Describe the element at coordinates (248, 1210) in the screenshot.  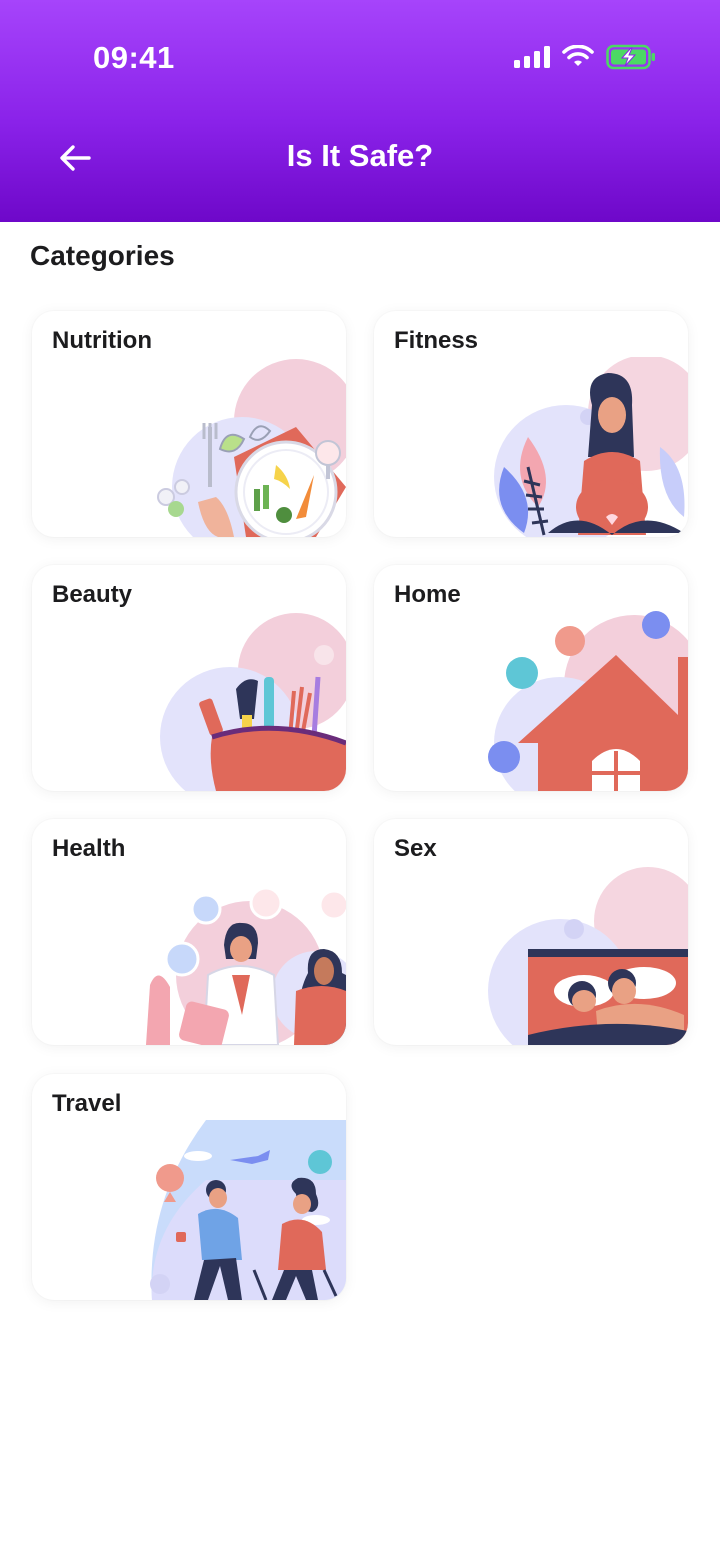
I see `travel-couple-illustration` at that location.